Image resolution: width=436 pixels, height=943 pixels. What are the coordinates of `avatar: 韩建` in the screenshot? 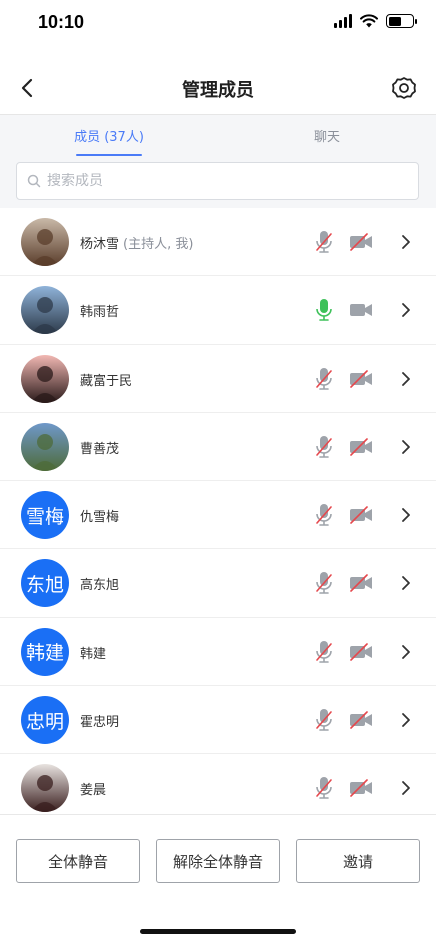 It's located at (45, 651).